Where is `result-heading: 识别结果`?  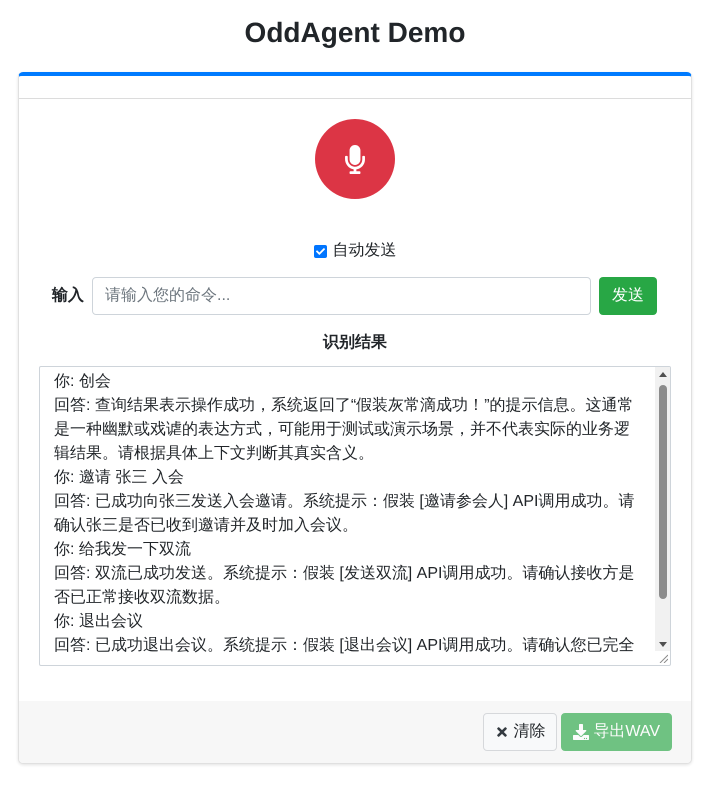 result-heading: 识别结果 is located at coordinates (355, 342).